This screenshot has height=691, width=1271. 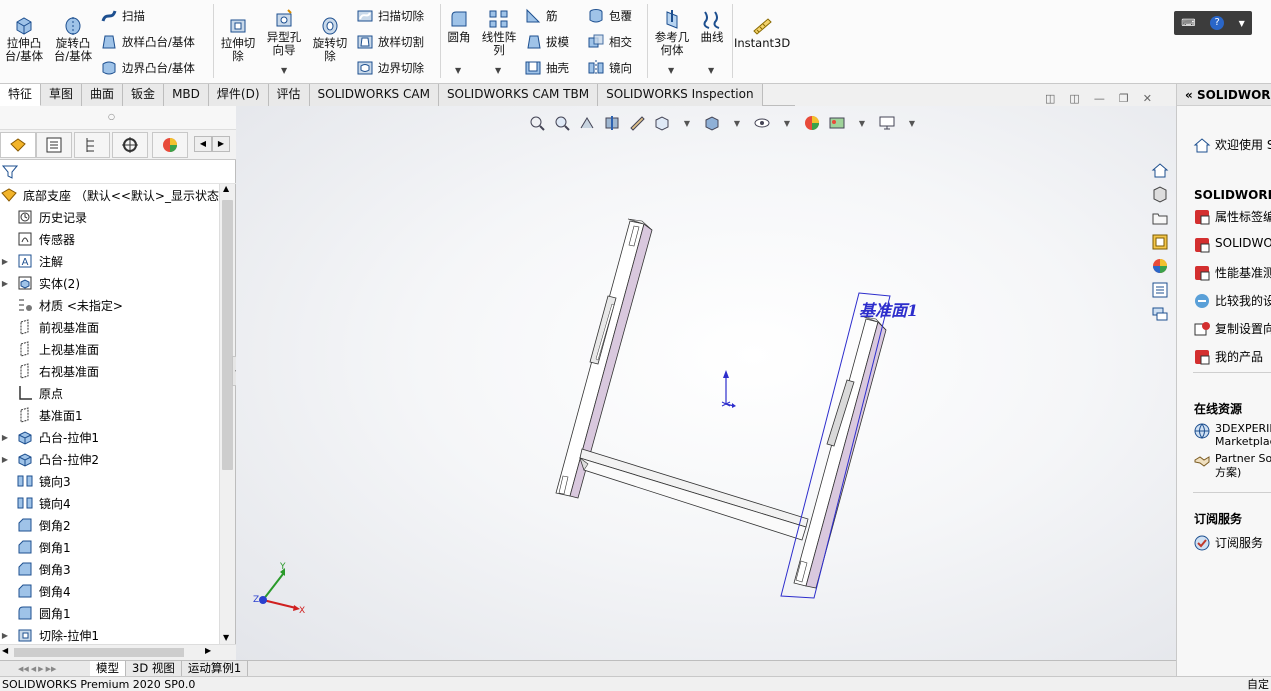 I want to click on tree-horizontal-scrollbar: ◀ ▶, so click(x=118, y=652).